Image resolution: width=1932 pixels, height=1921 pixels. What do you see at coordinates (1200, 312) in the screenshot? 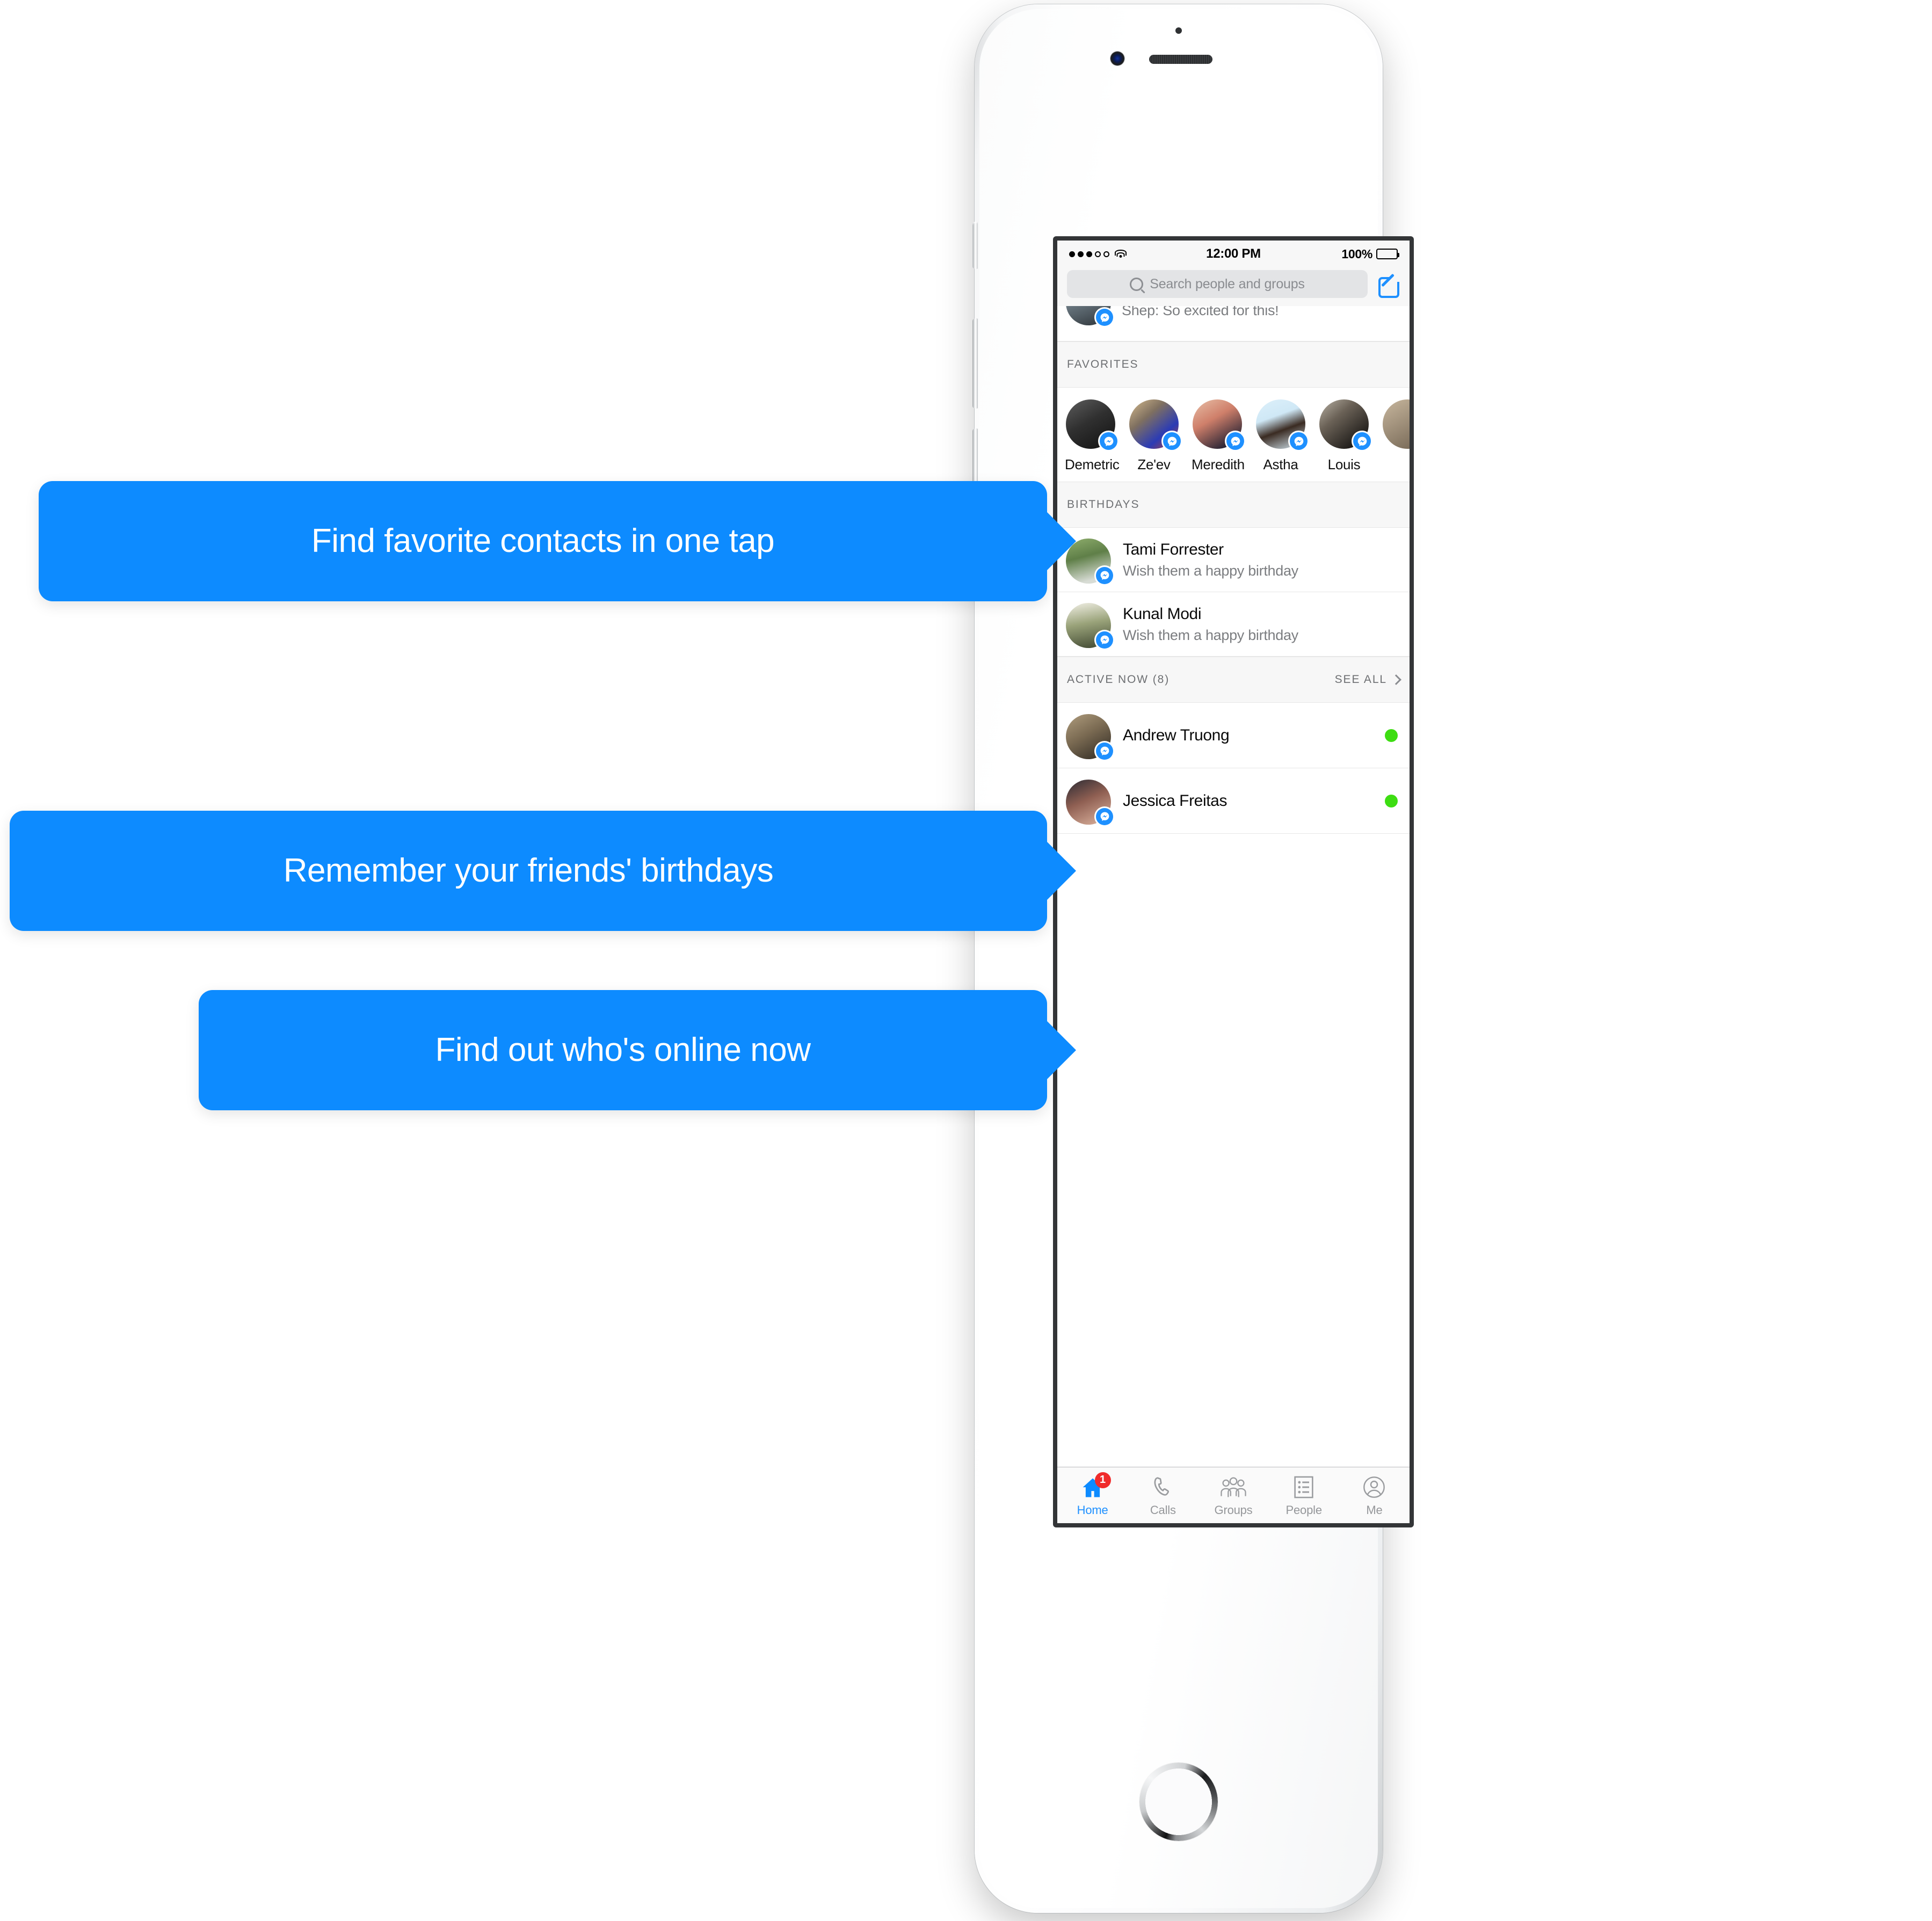
I see `conversation-snippet: Shep: So excited for this!` at bounding box center [1200, 312].